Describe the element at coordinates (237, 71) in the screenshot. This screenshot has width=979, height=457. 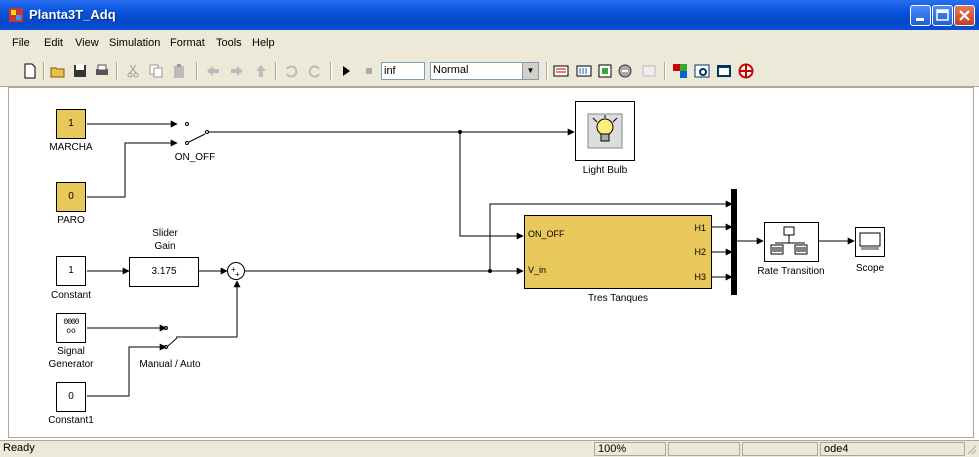
I see `forward-icon` at that location.